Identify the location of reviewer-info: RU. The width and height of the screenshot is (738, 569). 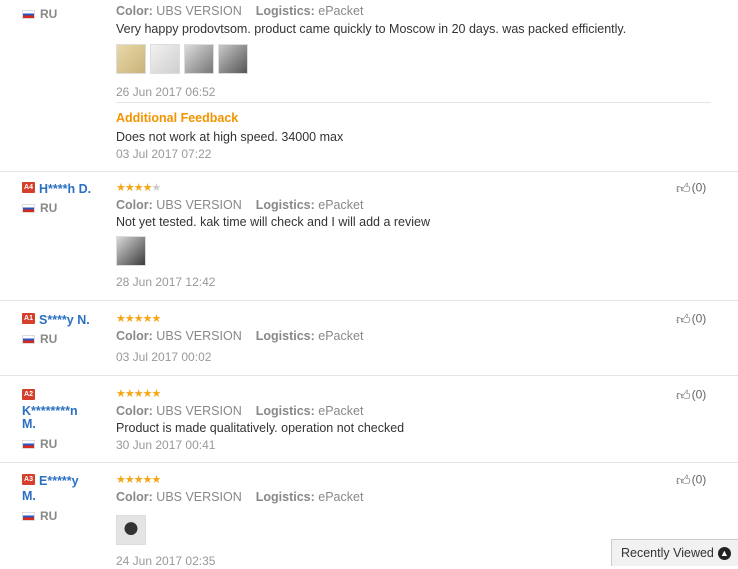
(68, 10).